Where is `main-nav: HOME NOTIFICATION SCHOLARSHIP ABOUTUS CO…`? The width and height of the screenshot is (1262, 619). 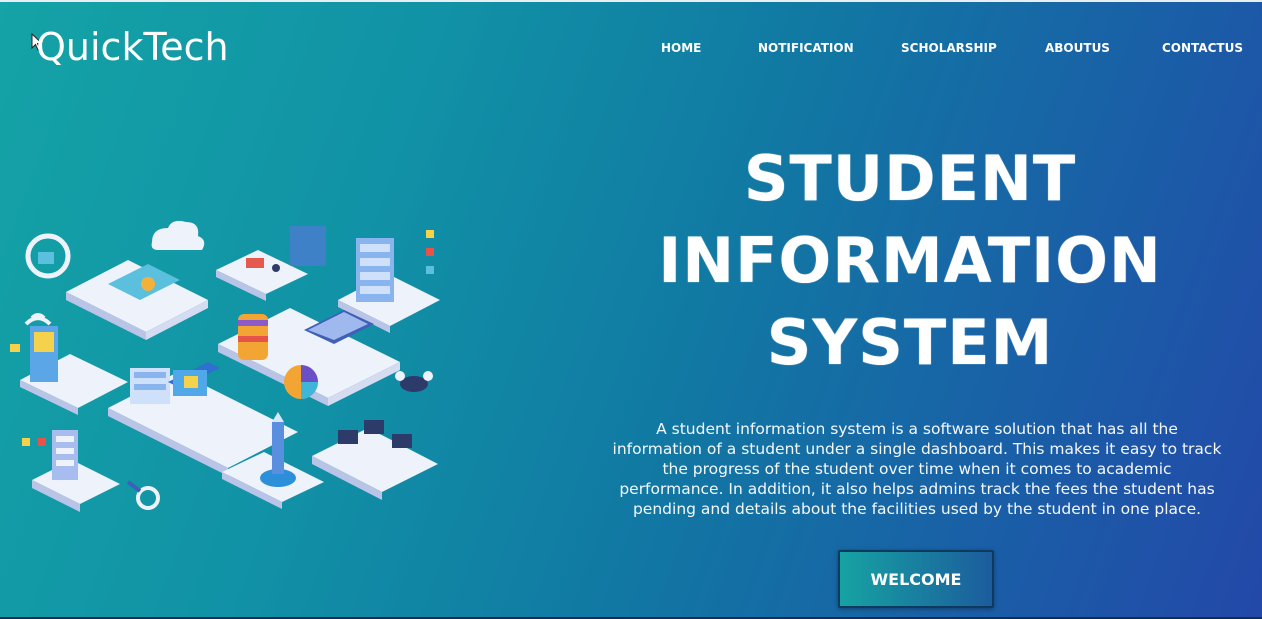
main-nav: HOME NOTIFICATION SCHOLARSHIP ABOUTUS CO… is located at coordinates (631, 49).